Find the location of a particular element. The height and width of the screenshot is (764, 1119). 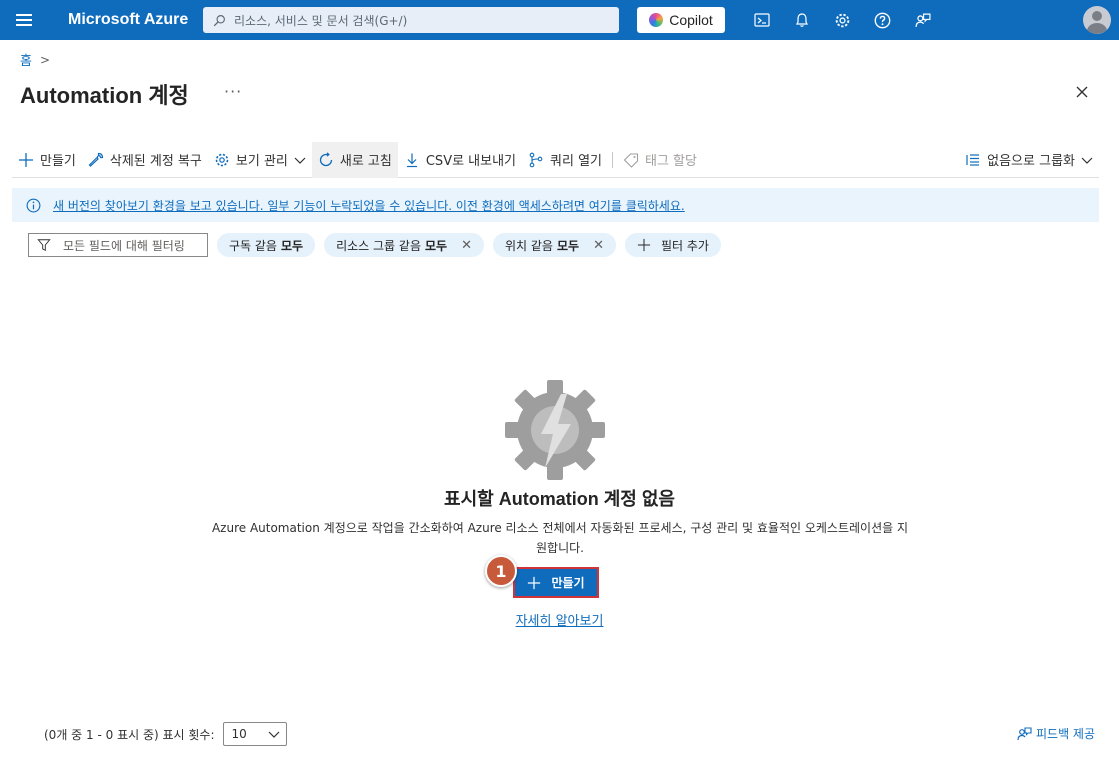

filter-placeholder: 모든 필드에 대해 필터링 is located at coordinates (124, 245).